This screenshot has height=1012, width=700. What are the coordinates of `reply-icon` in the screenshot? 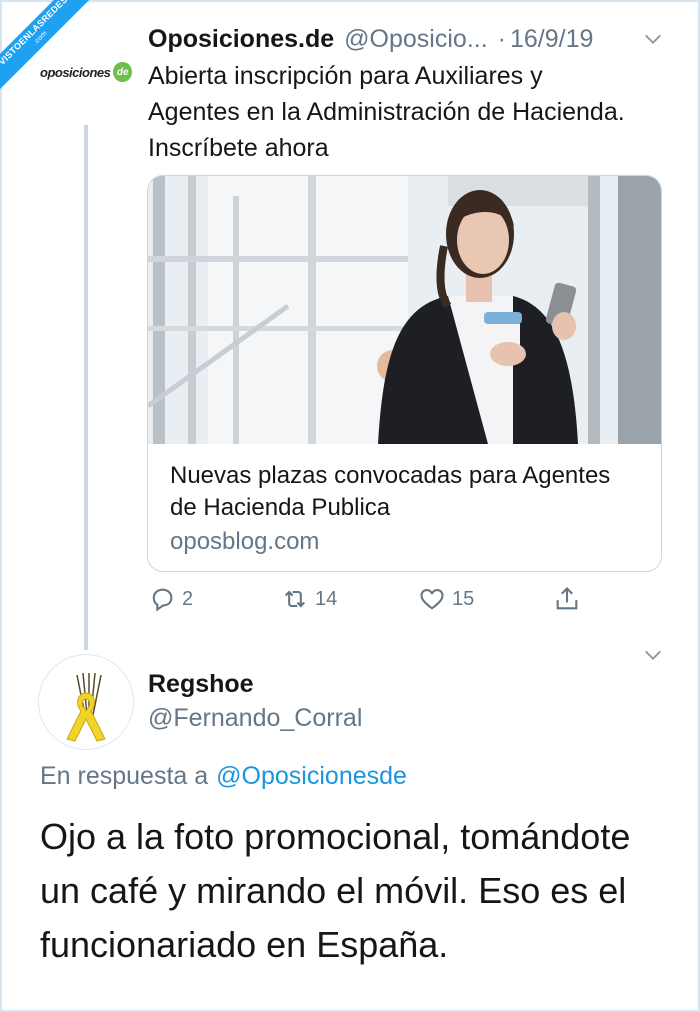 It's located at (162, 600).